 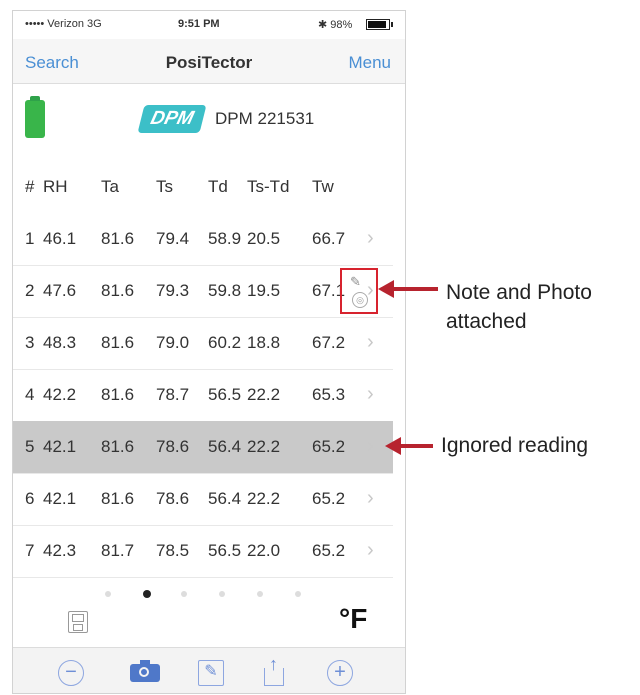 I want to click on cell-num: 7, so click(x=30, y=550).